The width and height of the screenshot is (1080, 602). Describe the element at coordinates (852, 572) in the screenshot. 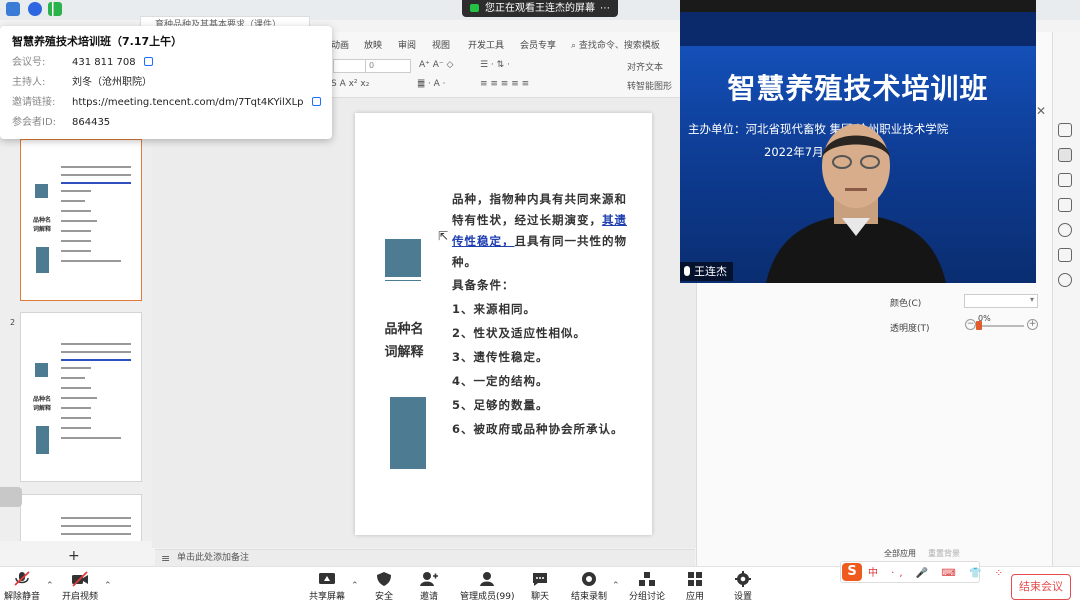

I see `ime-logo-icon: S` at that location.